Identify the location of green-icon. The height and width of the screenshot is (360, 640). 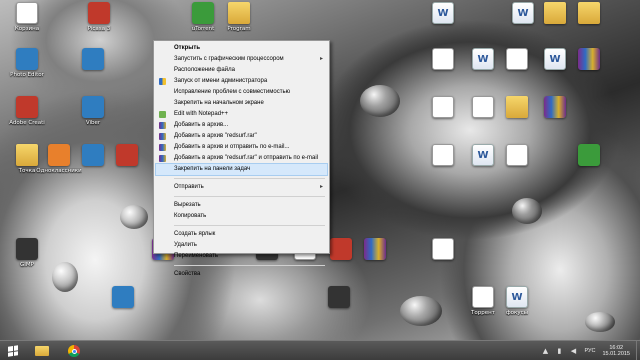
(203, 13).